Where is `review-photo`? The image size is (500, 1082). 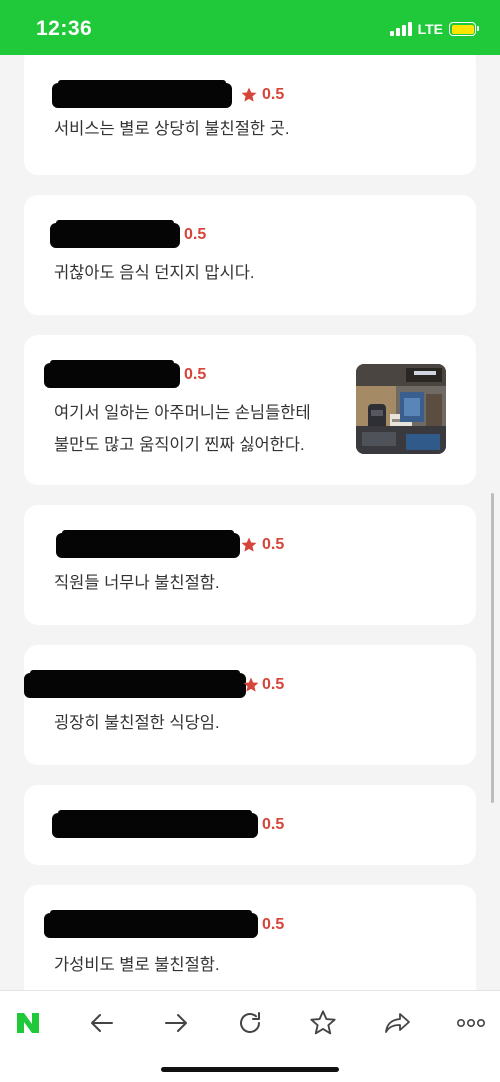 review-photo is located at coordinates (401, 409).